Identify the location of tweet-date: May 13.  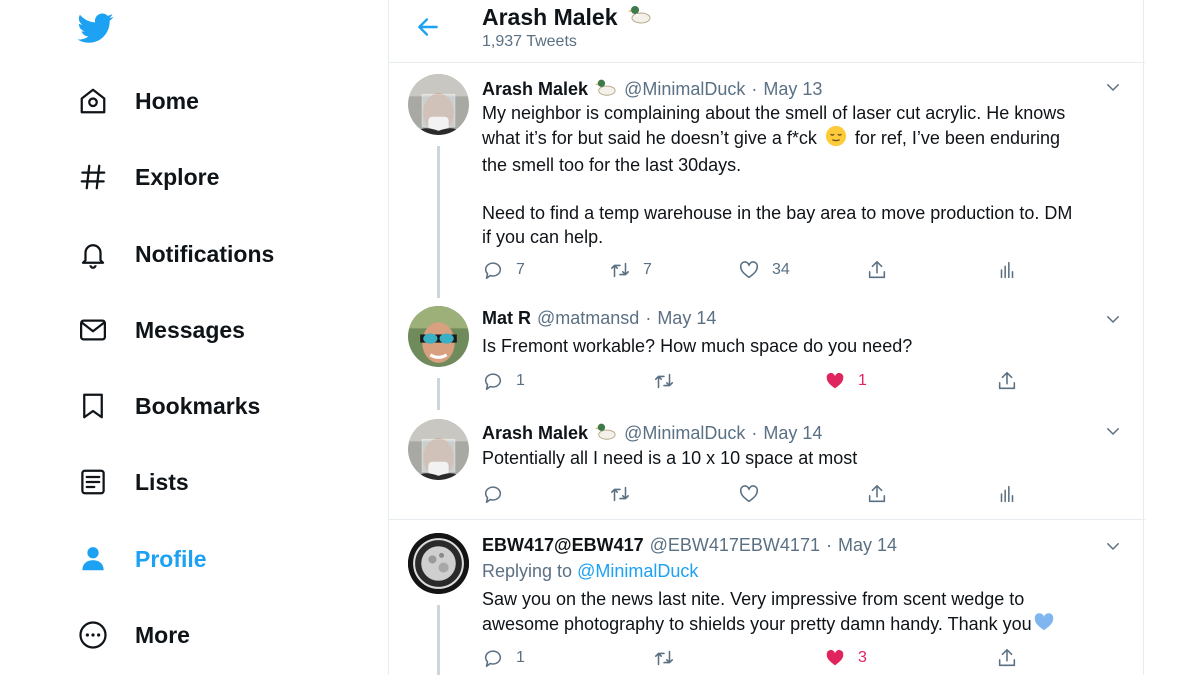
(792, 89).